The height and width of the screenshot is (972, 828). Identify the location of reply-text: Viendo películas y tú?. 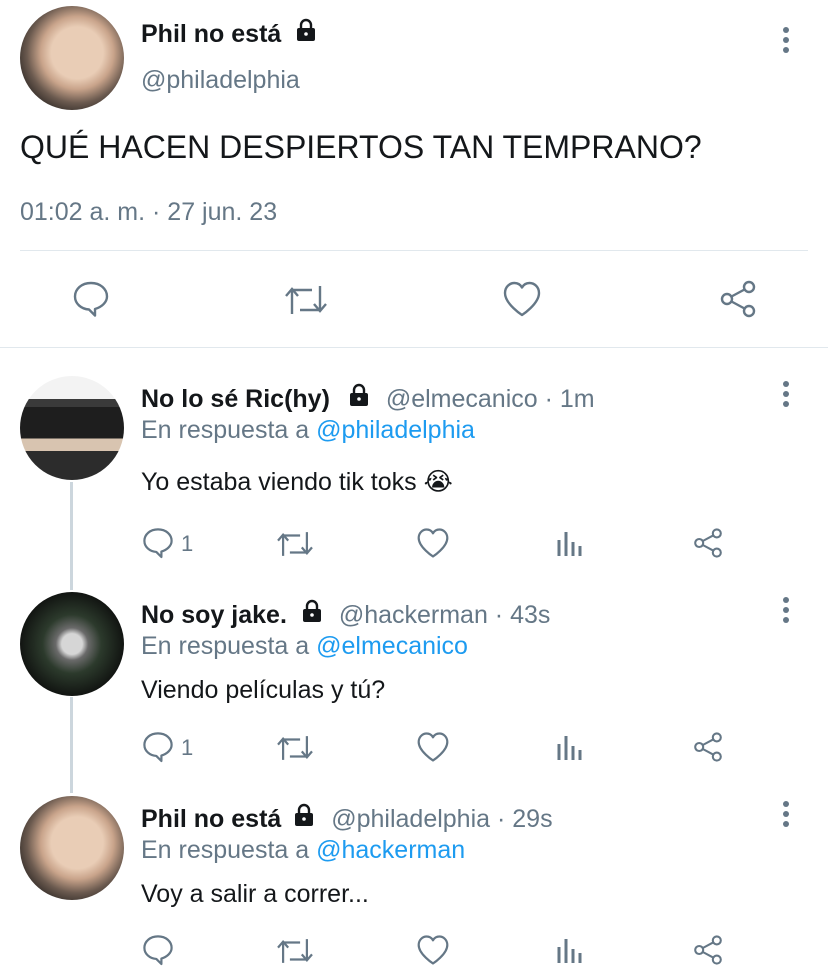
(263, 690).